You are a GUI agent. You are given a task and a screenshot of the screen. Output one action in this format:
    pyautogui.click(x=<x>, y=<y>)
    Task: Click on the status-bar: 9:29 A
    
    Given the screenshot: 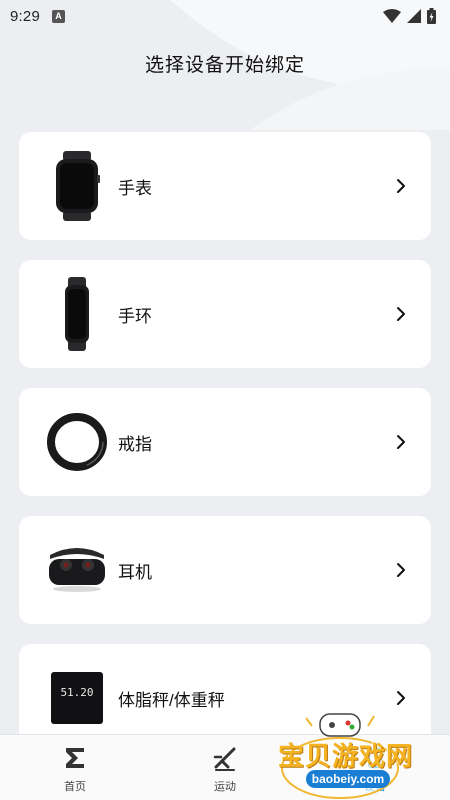 What is the action you would take?
    pyautogui.click(x=225, y=16)
    